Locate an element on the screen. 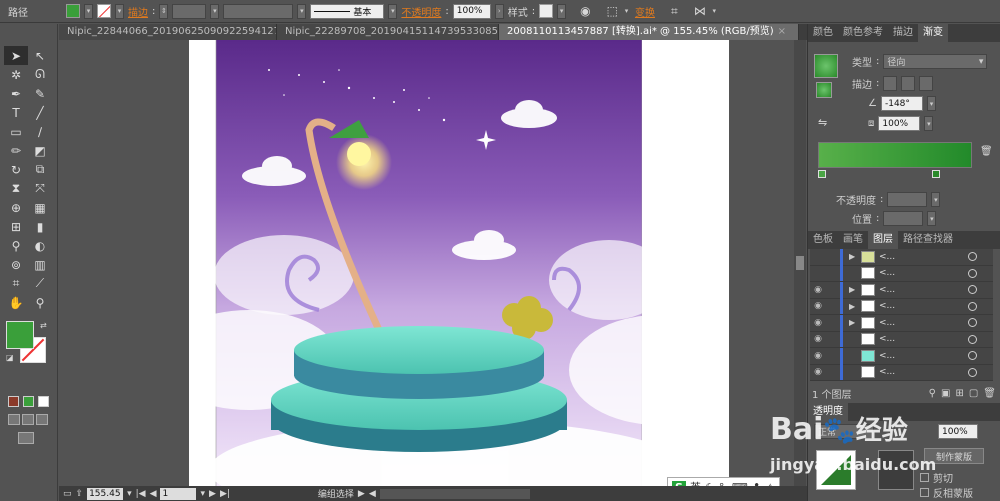 The width and height of the screenshot is (1000, 501). direct-selection-tool-icon: ↖ is located at coordinates (40, 55).